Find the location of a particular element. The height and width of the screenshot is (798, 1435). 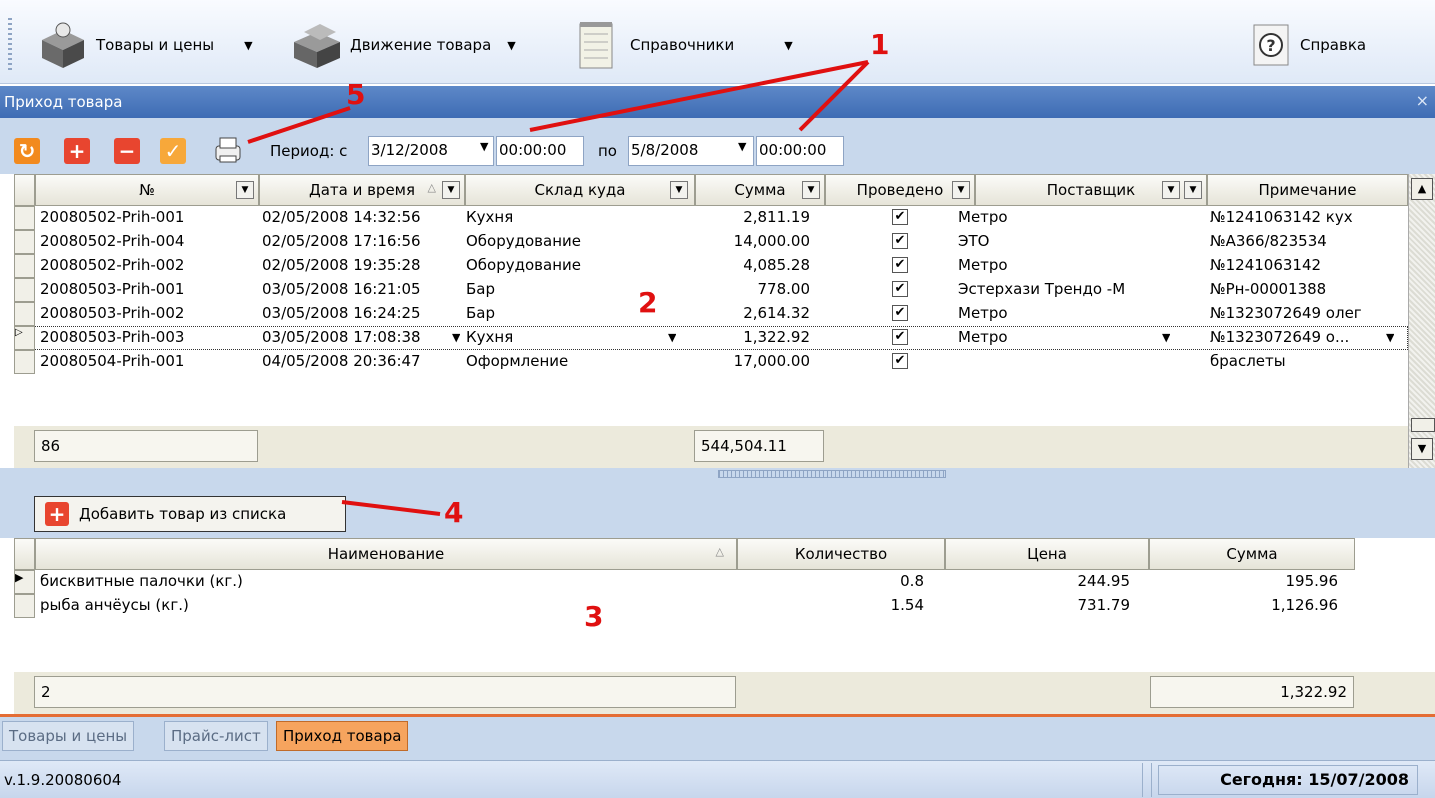

table-row: ▶ бисквитные палочки (кг.) 0.8 244.95 195.96 is located at coordinates (724, 582).